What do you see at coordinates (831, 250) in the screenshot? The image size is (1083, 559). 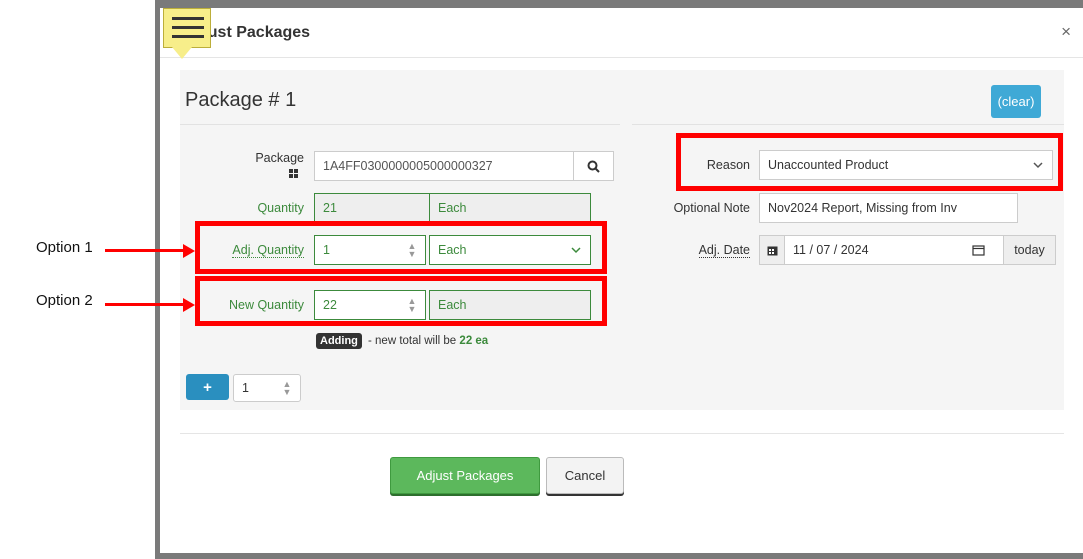 I see `date-value: 11 / 07 / 2024` at bounding box center [831, 250].